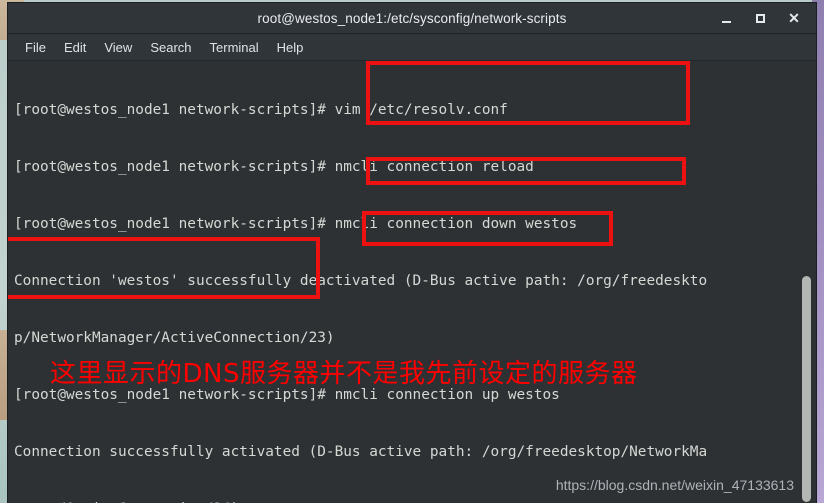  What do you see at coordinates (674, 485) in the screenshot?
I see `watermark-text: https://blog.csdn.net/weixin_47133613` at bounding box center [674, 485].